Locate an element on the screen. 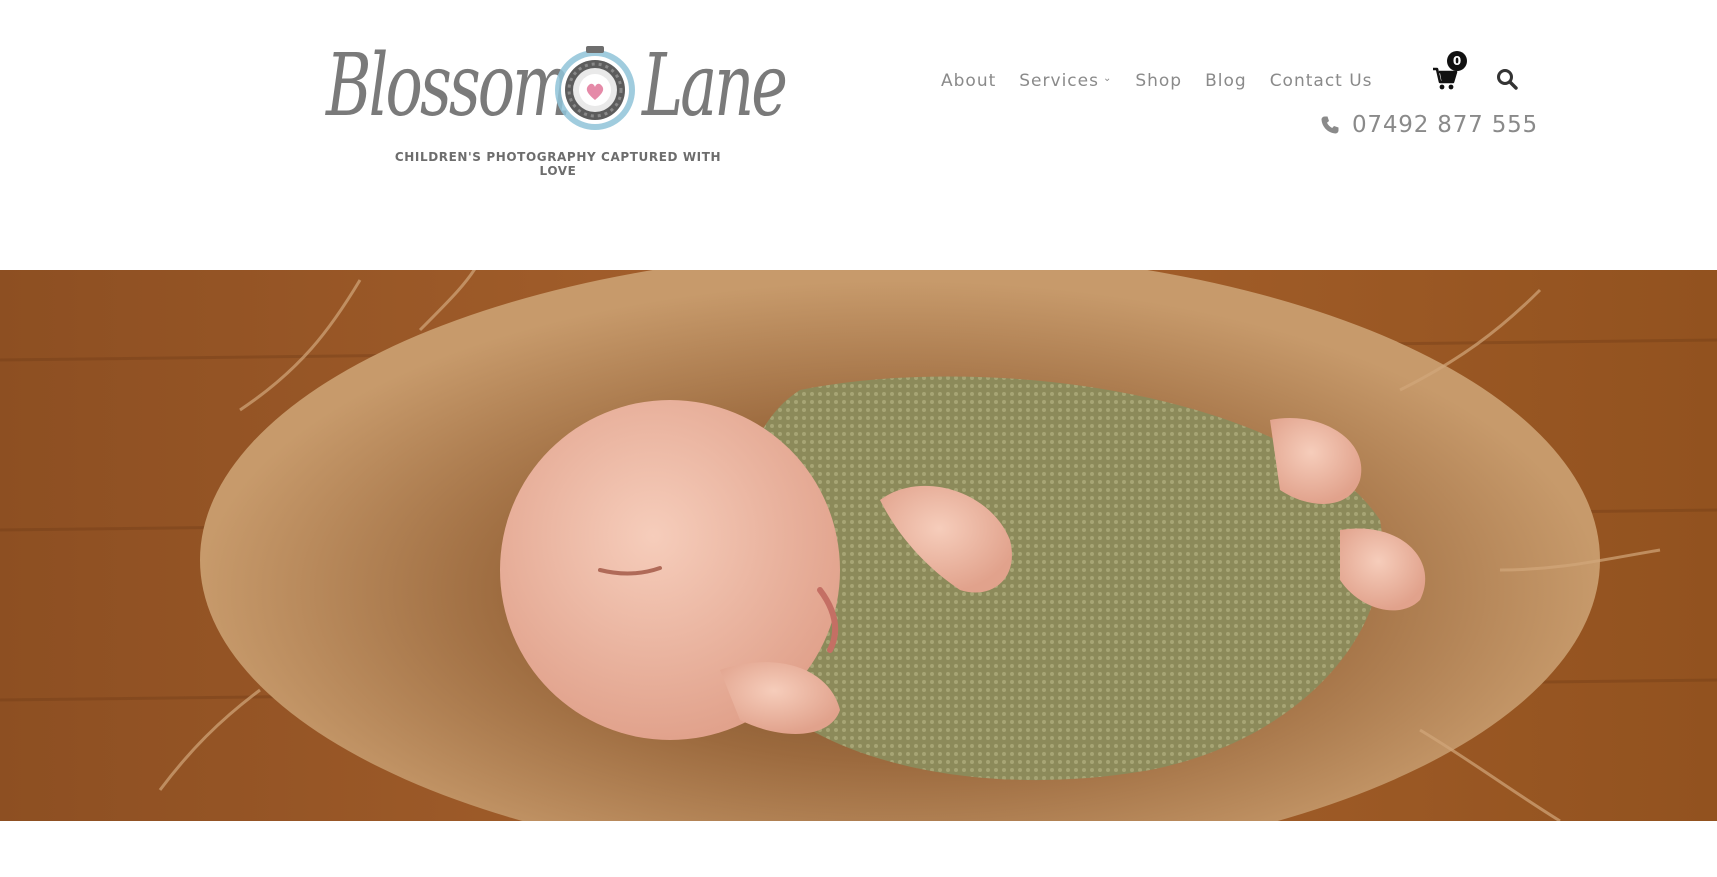  phone-icon is located at coordinates (1330, 125).